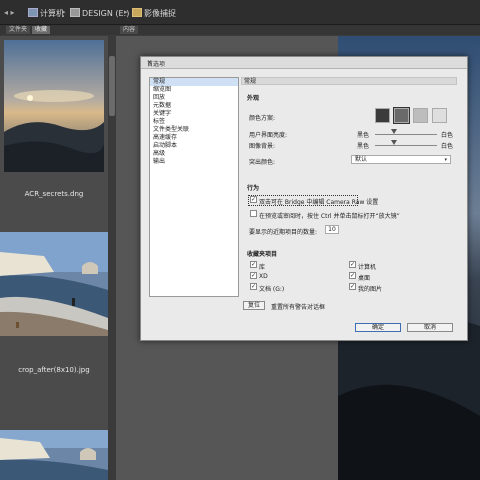 This screenshot has width=480, height=480. Describe the element at coordinates (319, 202) in the screenshot. I see `behavior-camera-raw-label: 双击可在 Bridge 中编辑 Camera Raw 设置` at that location.